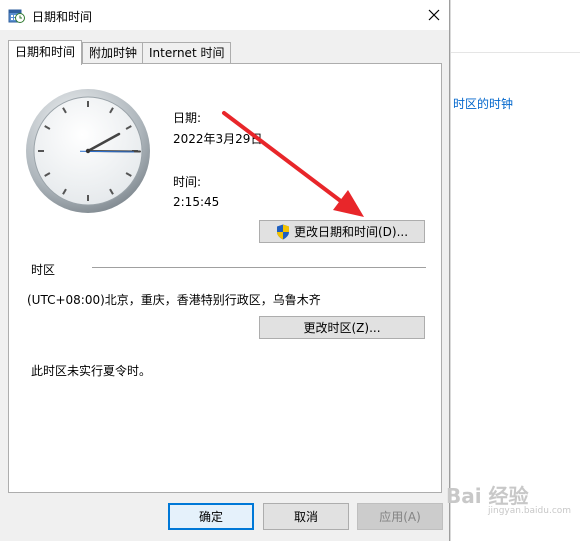 This screenshot has width=580, height=541. What do you see at coordinates (45, 52) in the screenshot?
I see `tab-date-time: 日期和时间` at bounding box center [45, 52].